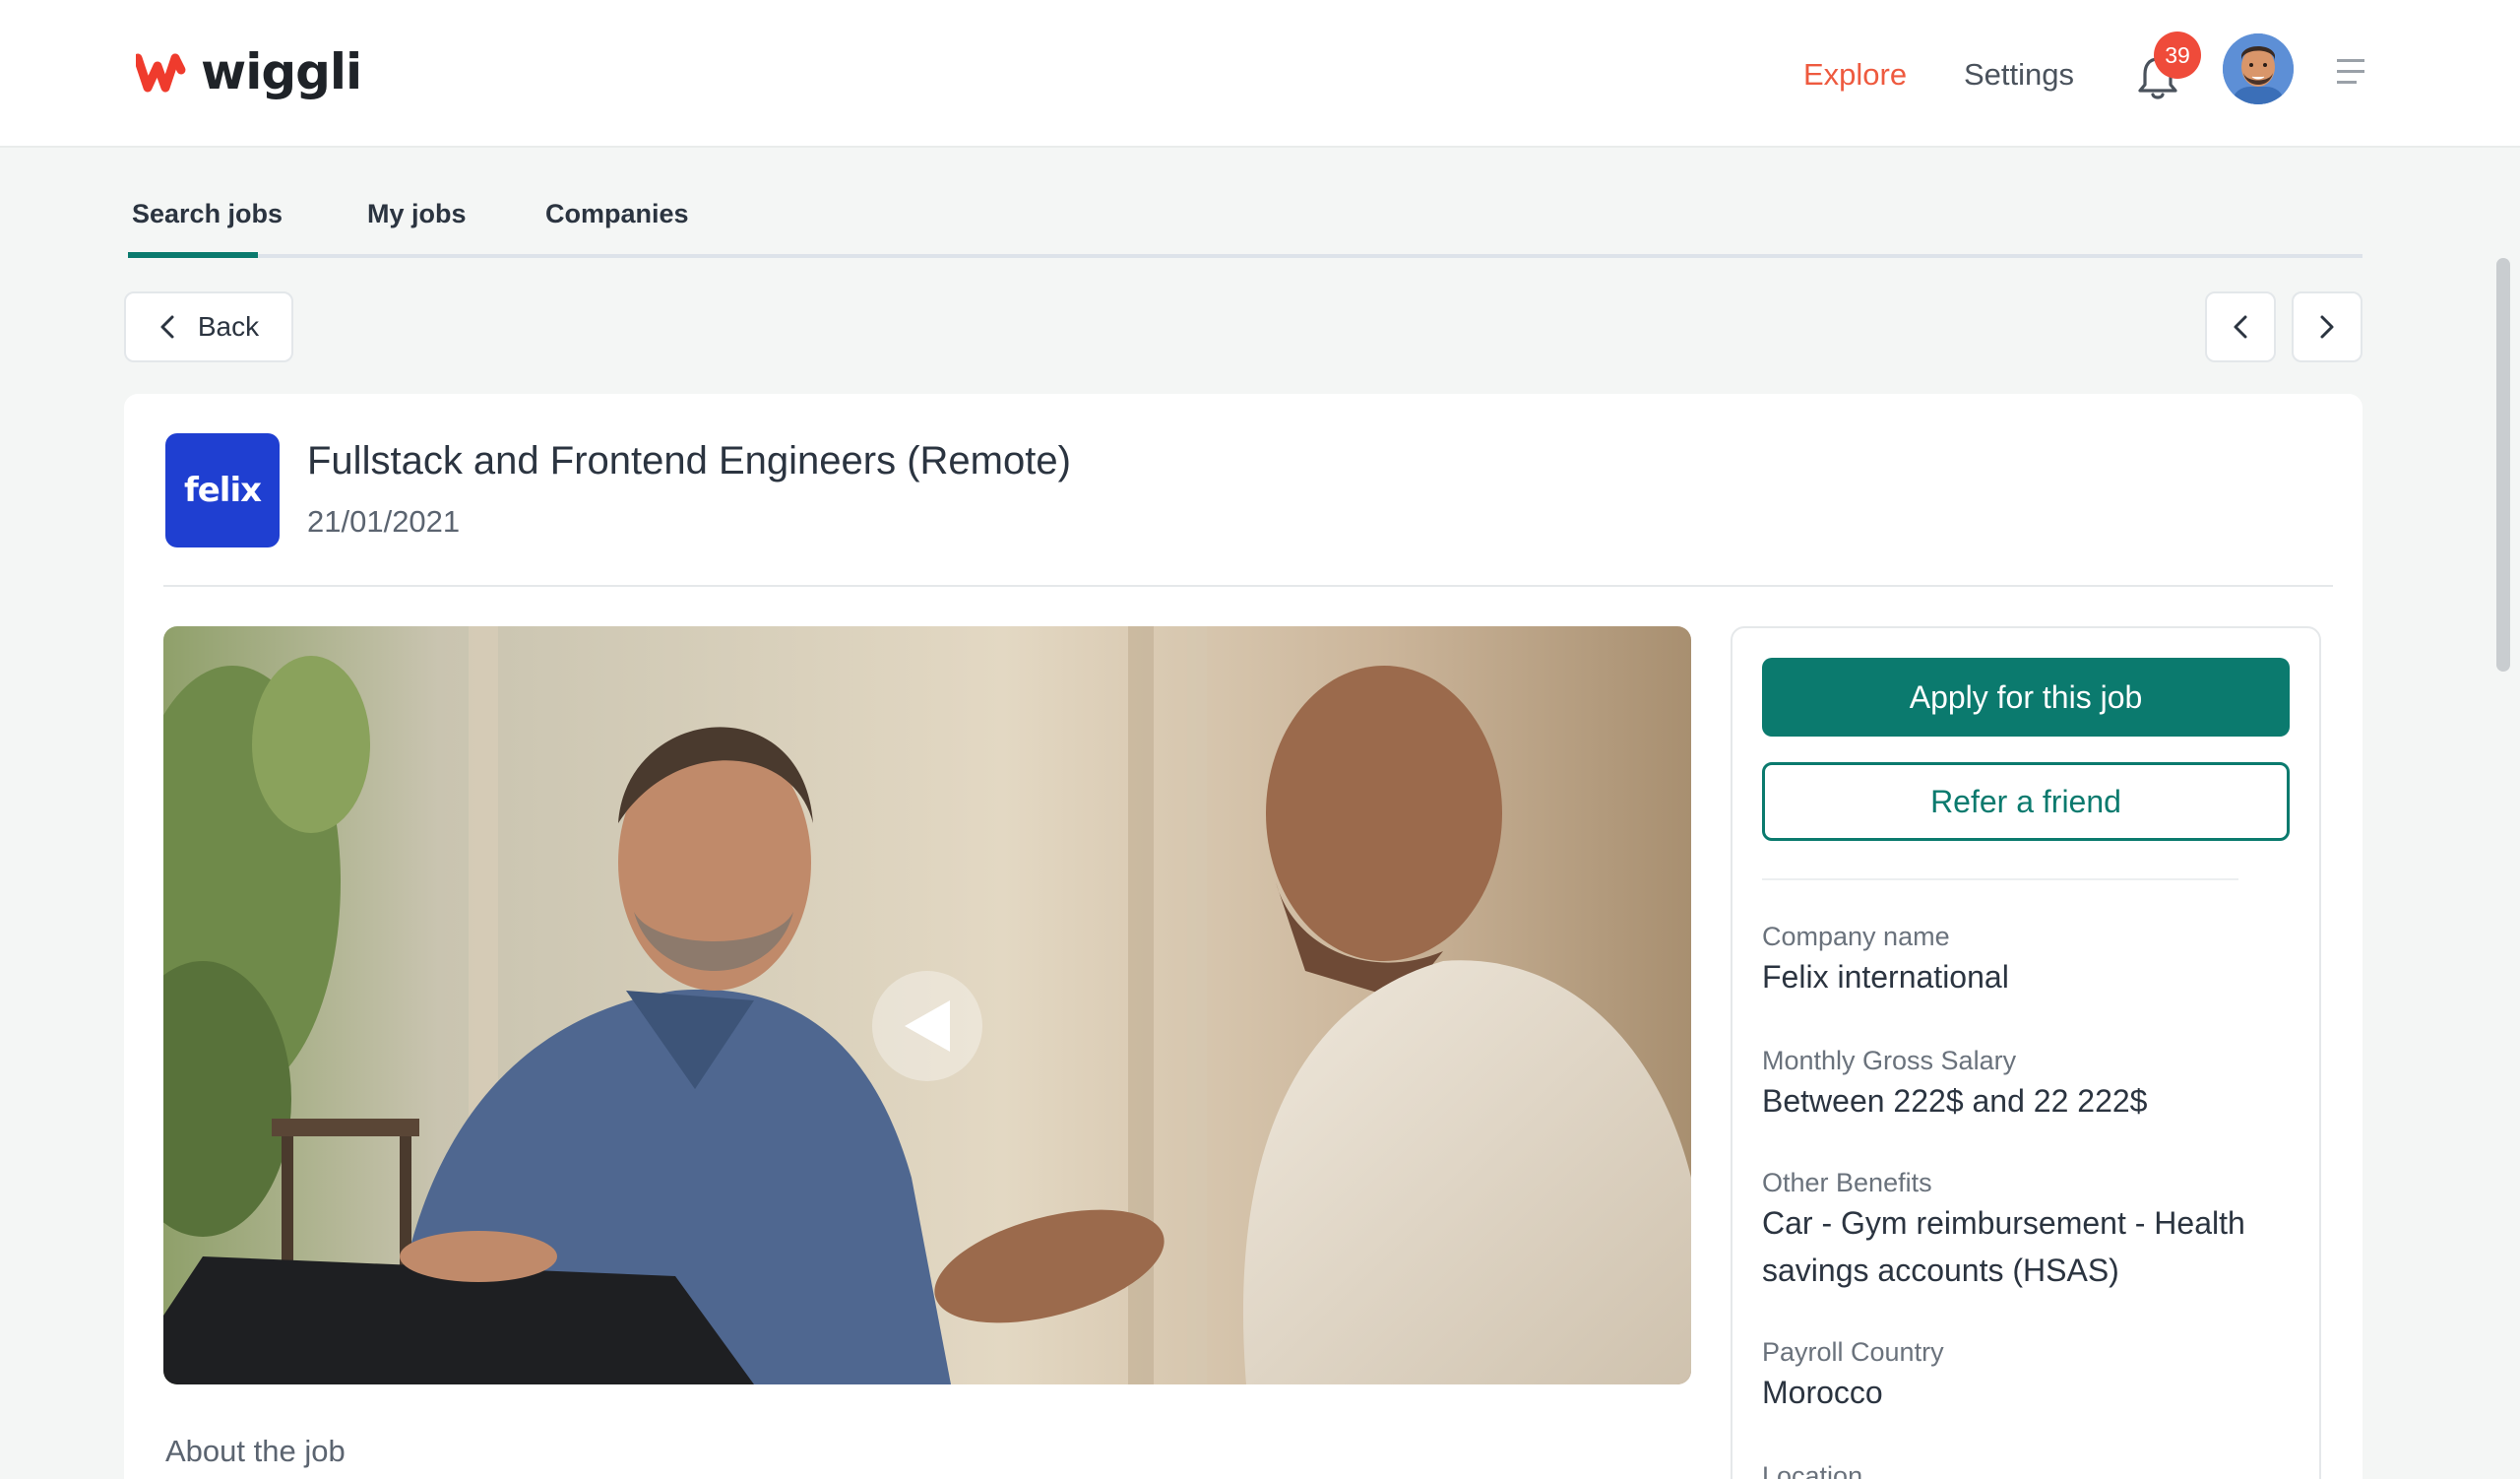  I want to click on salary-label: Monthly Gross Salary, so click(1889, 1060).